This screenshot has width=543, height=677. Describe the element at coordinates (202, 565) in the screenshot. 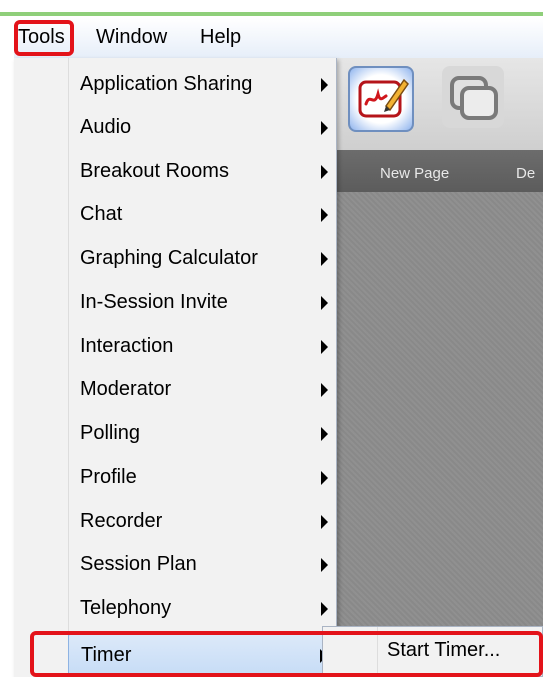

I see `menu-item-session-plan: Session Plan` at that location.